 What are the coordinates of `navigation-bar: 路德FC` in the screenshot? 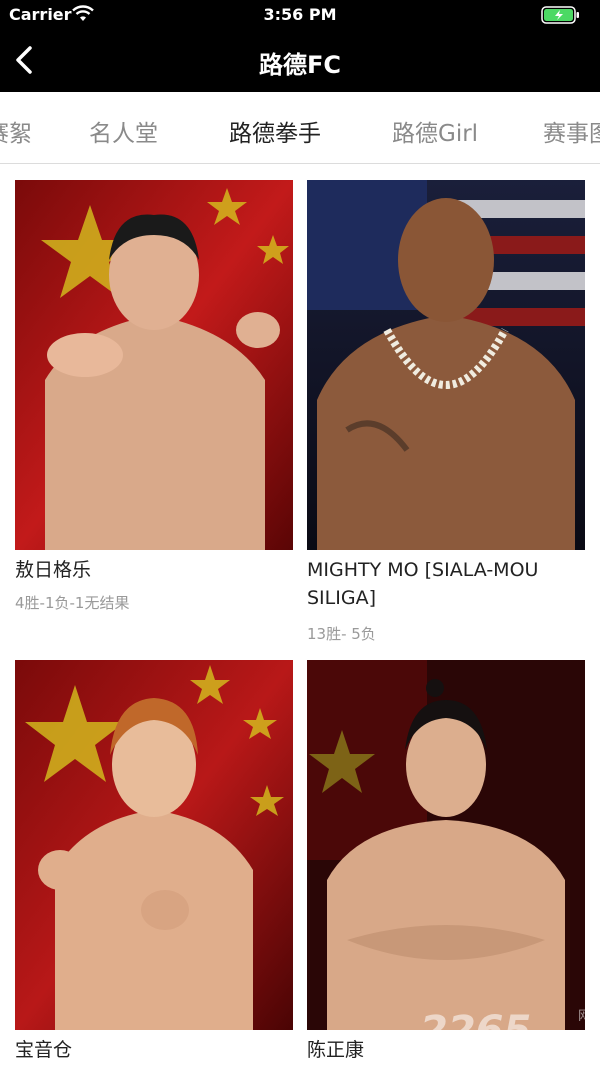 It's located at (300, 61).